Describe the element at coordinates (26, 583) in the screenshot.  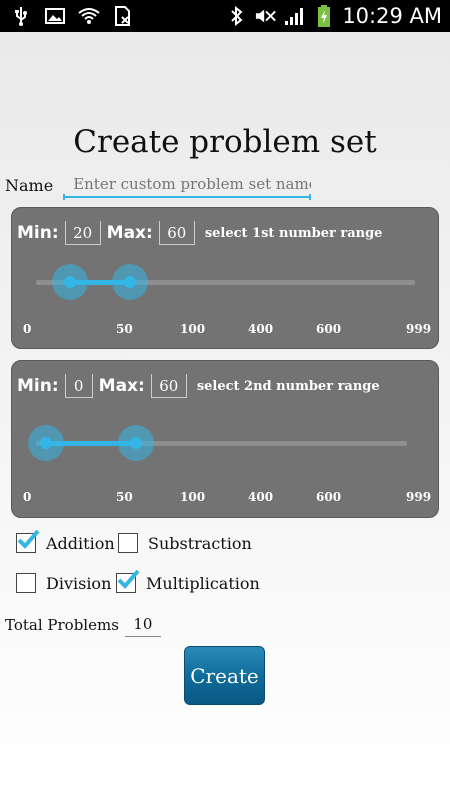
I see `division-checkbox` at that location.